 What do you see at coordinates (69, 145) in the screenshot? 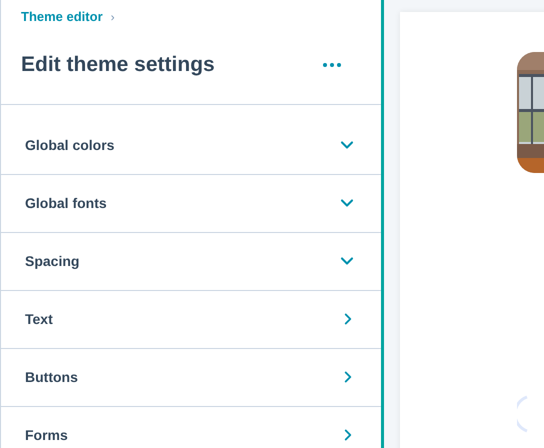
I see `setting-label: Global colors` at bounding box center [69, 145].